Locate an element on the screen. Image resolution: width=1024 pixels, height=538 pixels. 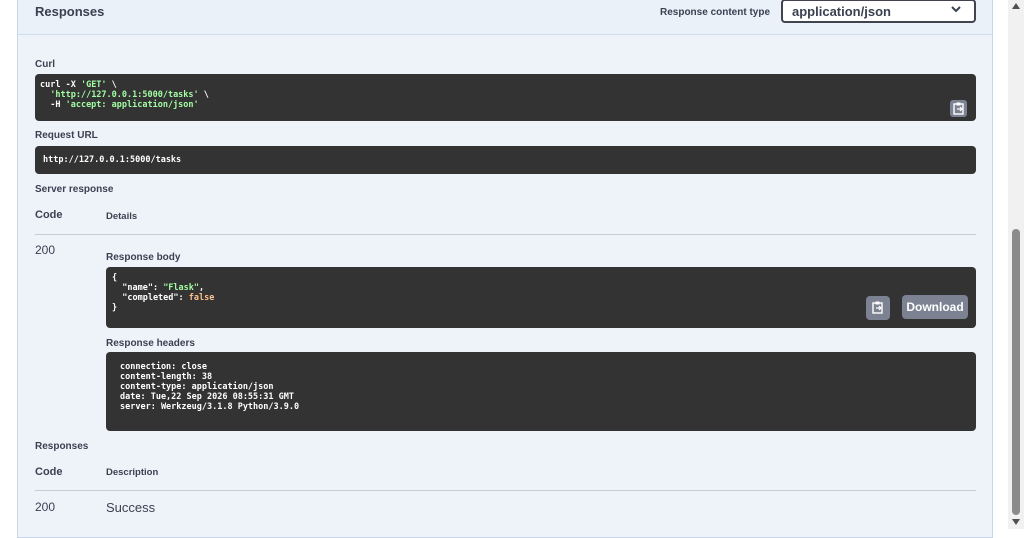
curl-line: 'http://127.0.0.1:5000/tasks' \ is located at coordinates (129, 95).